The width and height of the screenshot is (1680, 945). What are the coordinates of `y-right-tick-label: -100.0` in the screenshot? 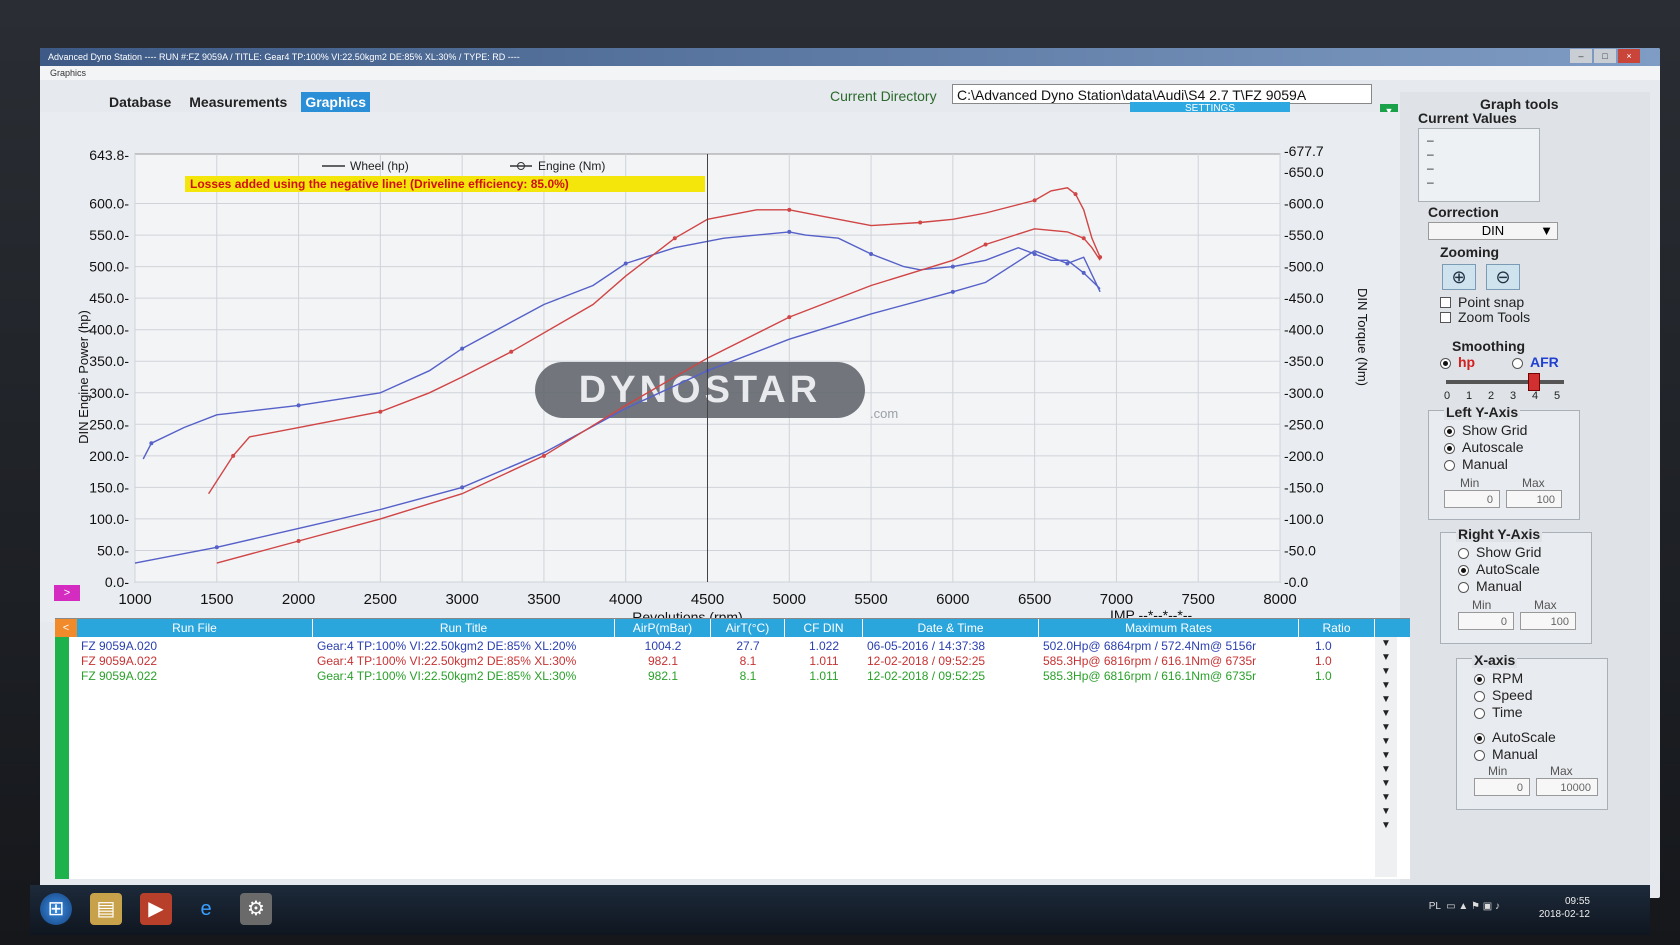 It's located at (1304, 519).